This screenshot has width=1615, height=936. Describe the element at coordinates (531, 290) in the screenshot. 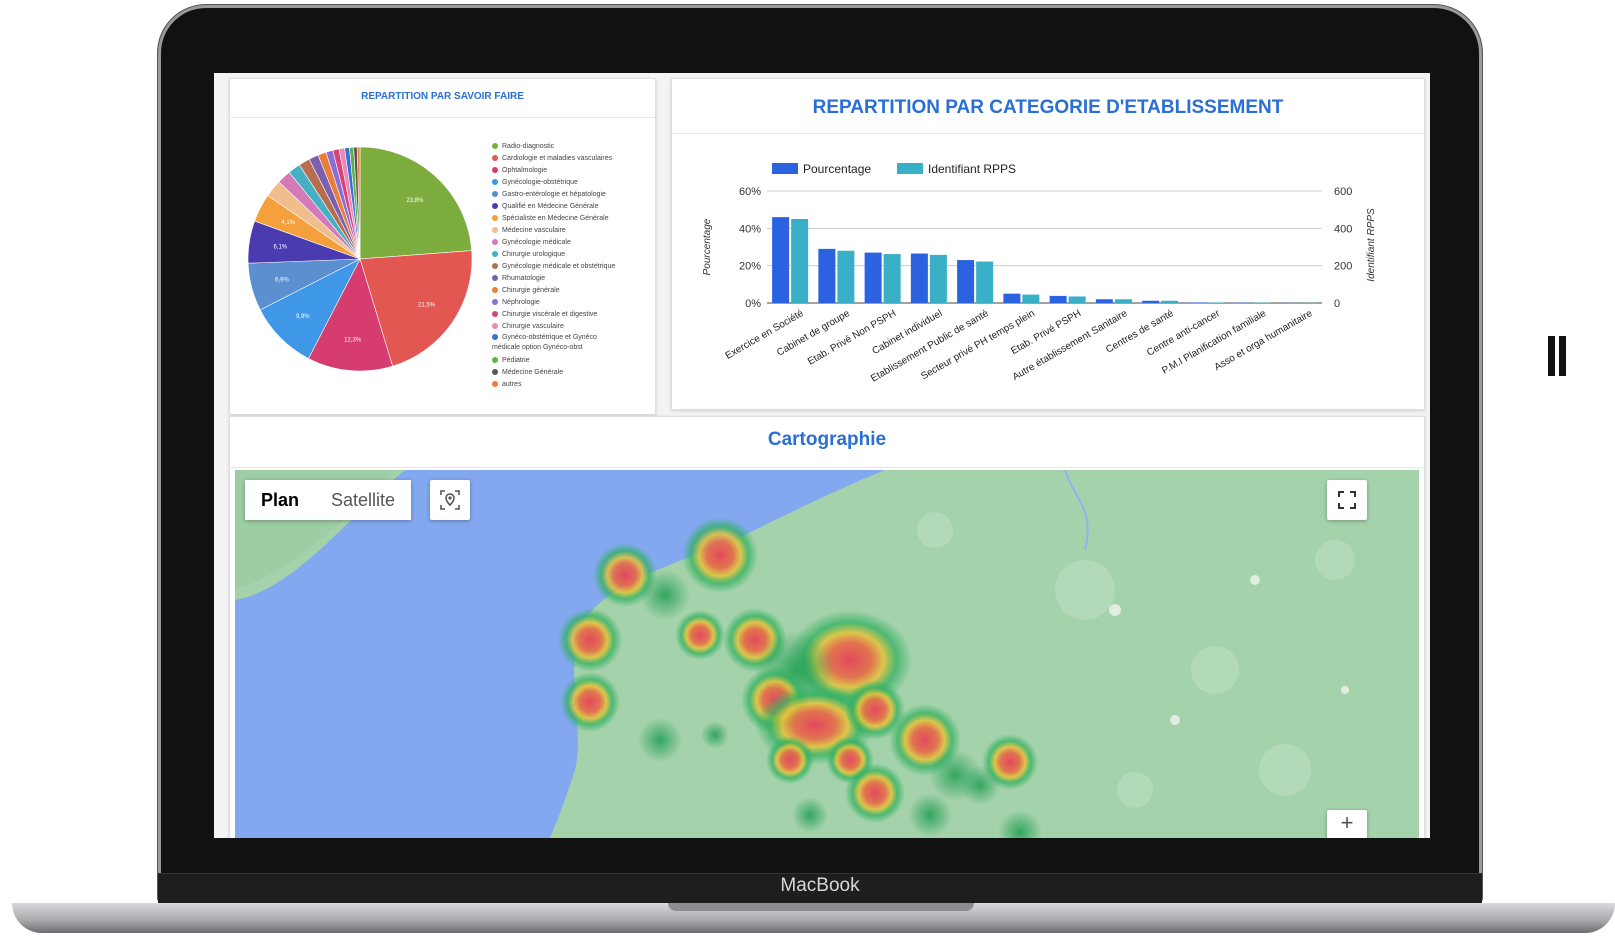

I see `legend-label: Chirurgie générale` at that location.